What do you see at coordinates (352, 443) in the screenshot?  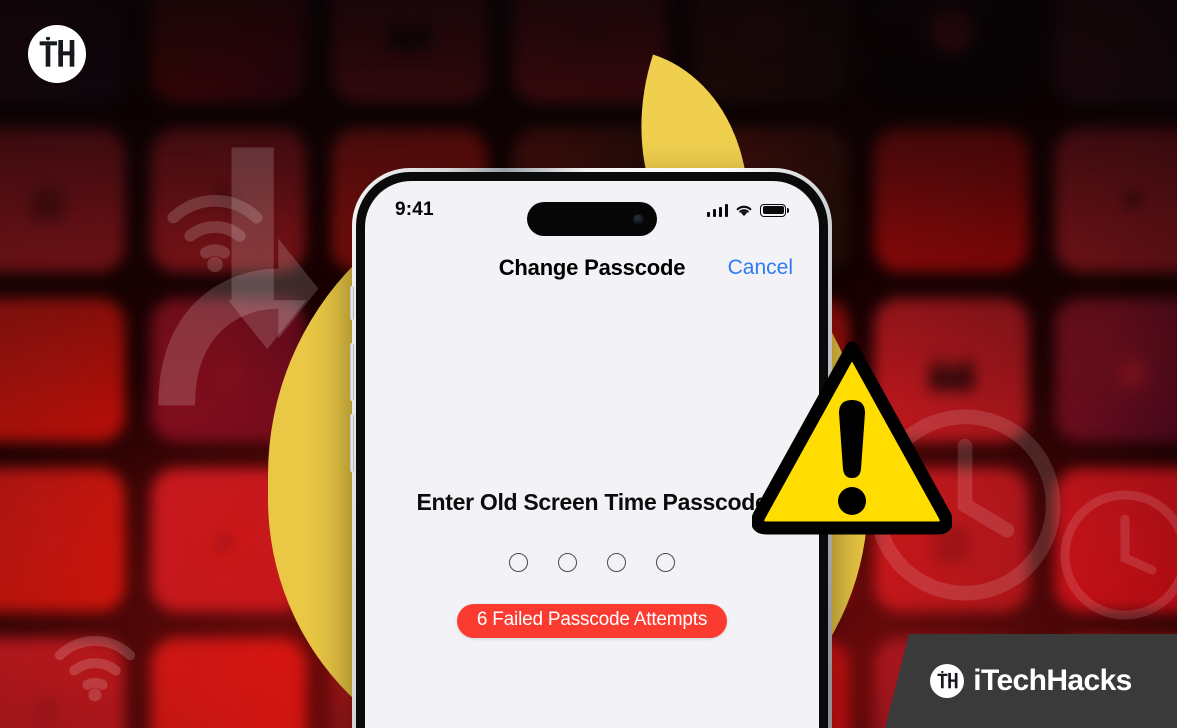 I see `volume-down-button` at bounding box center [352, 443].